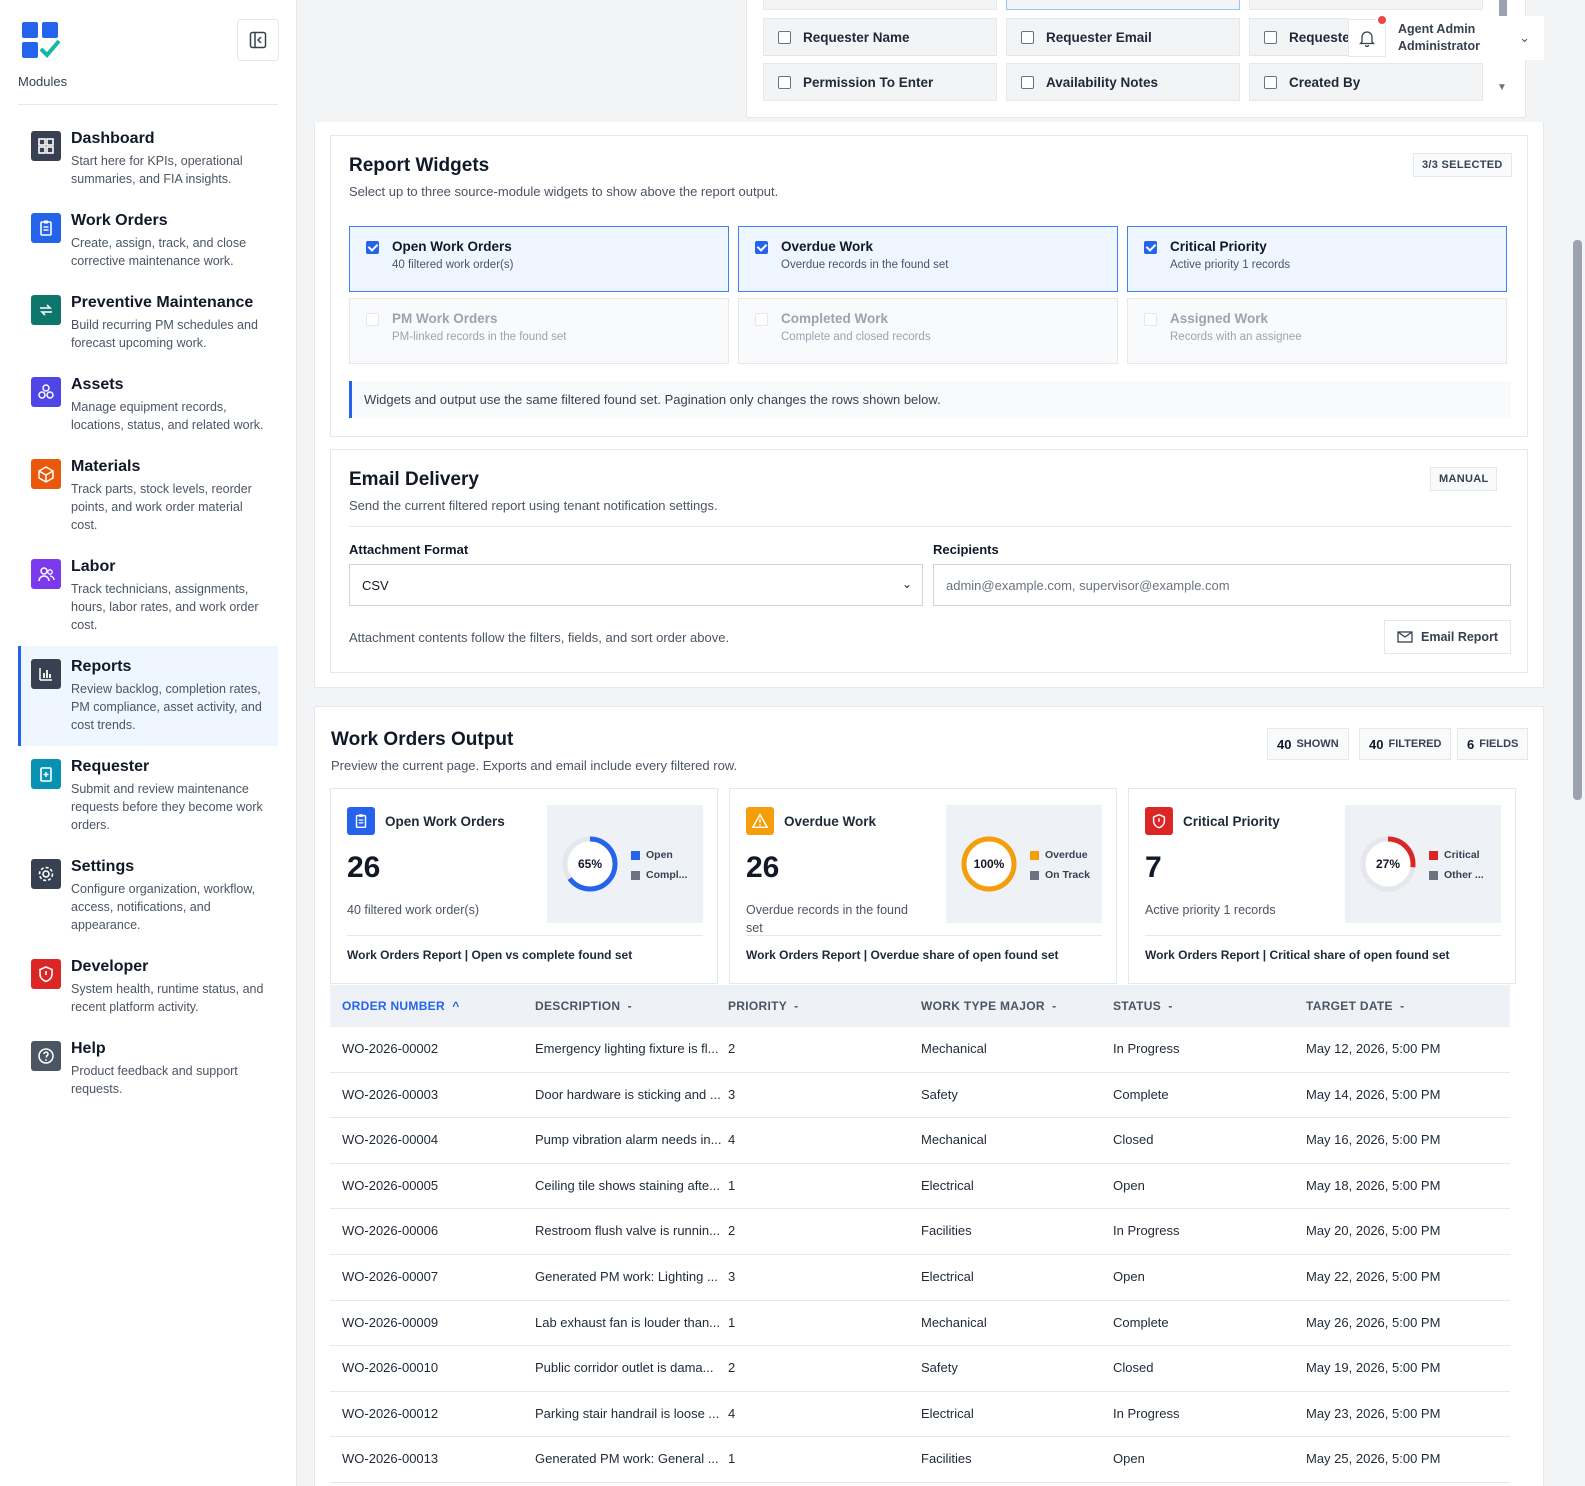  I want to click on legend-item: Critical, so click(1454, 855).